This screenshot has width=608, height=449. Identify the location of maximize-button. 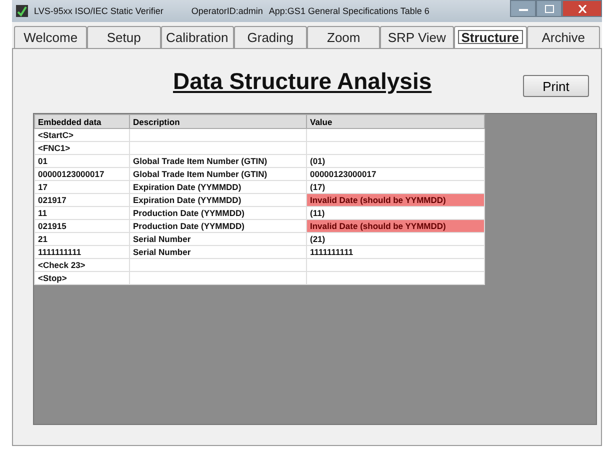
(549, 8).